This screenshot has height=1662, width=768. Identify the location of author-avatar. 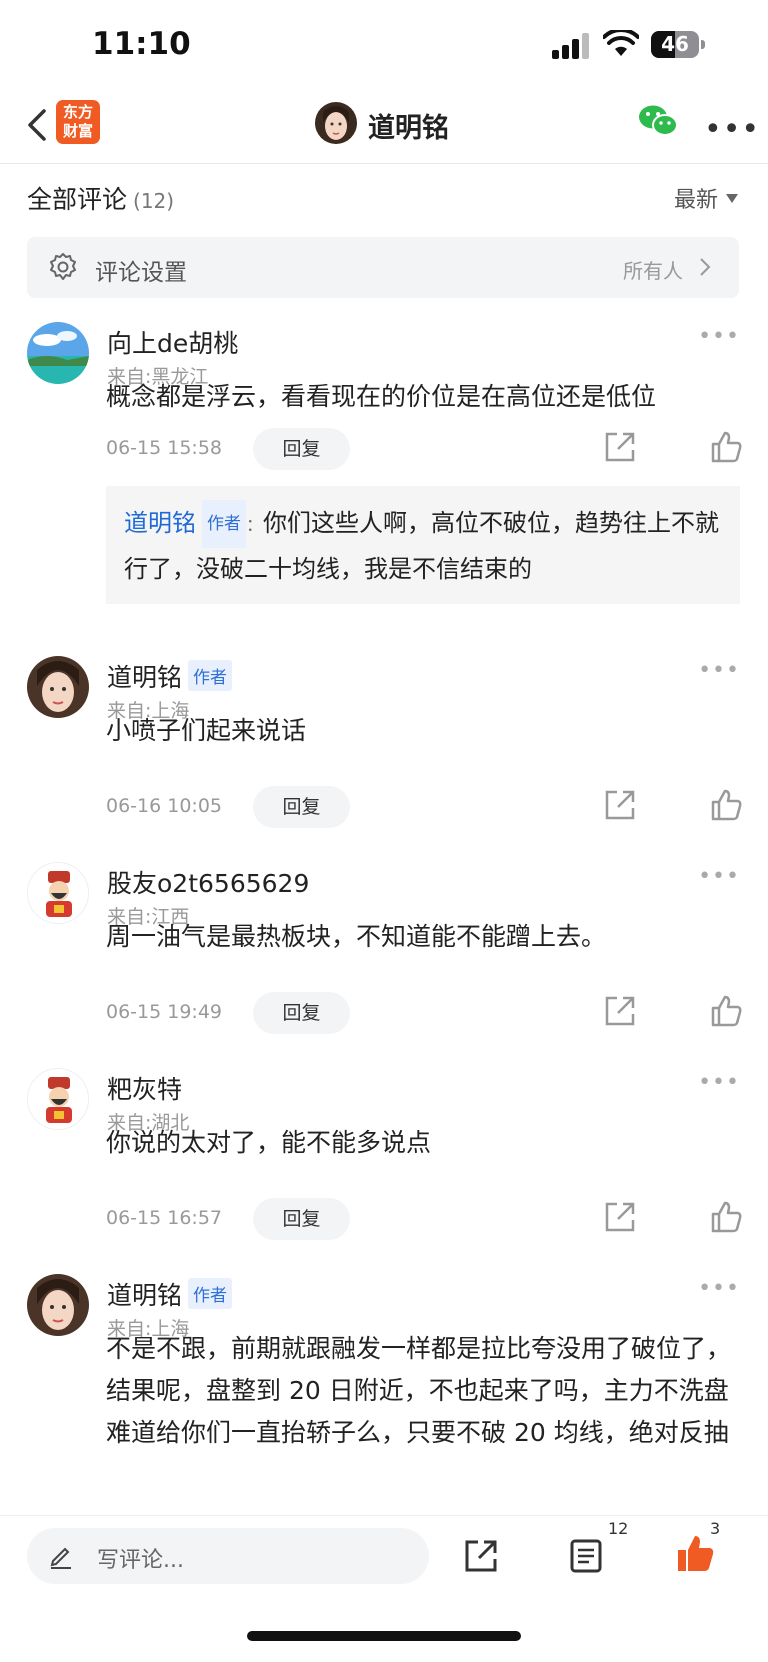
(336, 123).